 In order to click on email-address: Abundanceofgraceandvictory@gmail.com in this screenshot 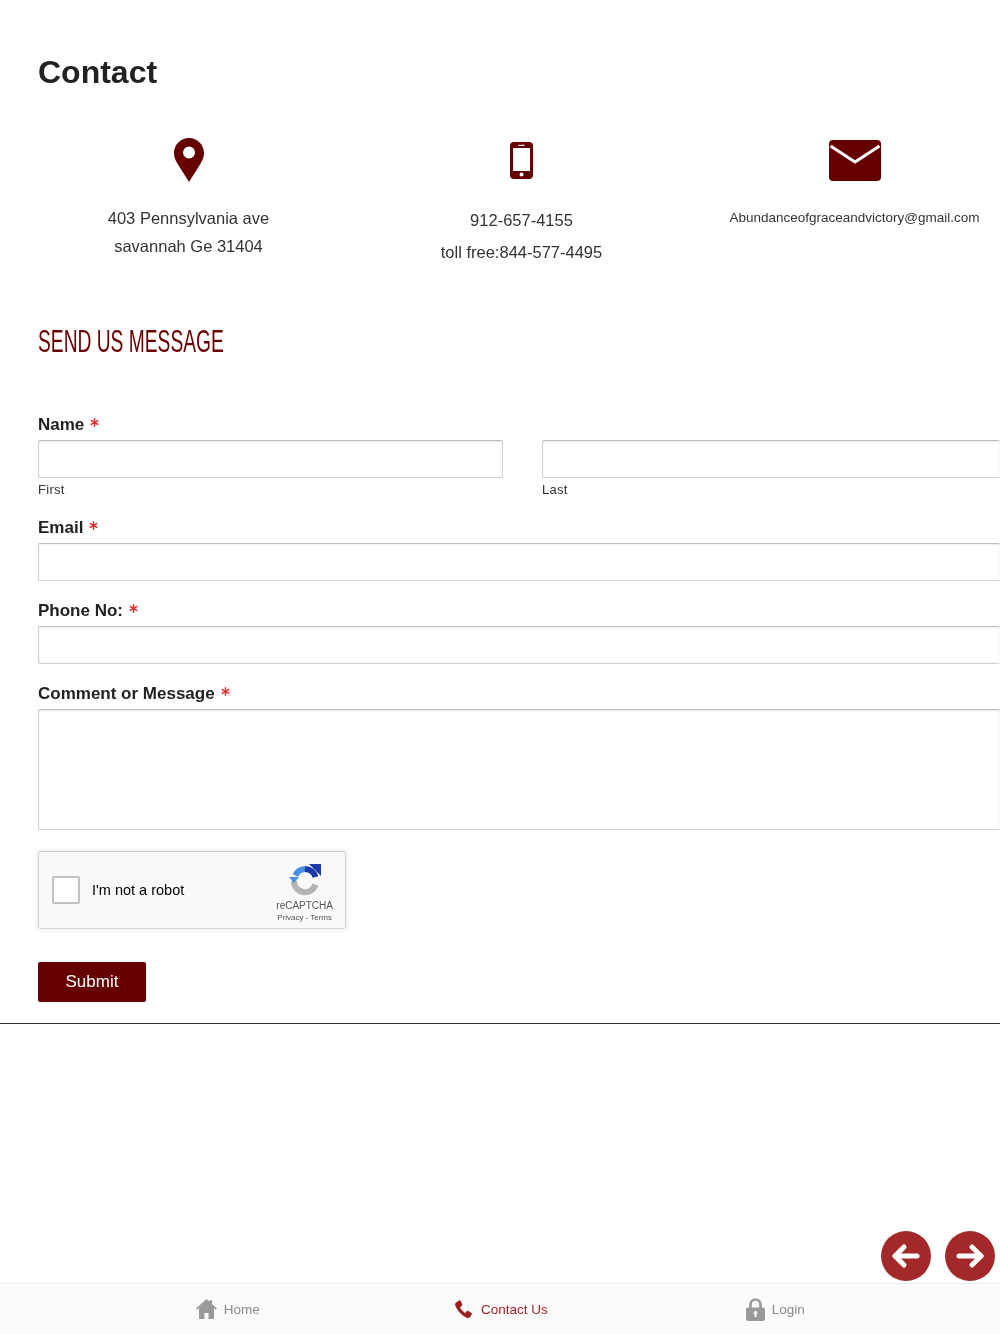, I will do `click(854, 218)`.